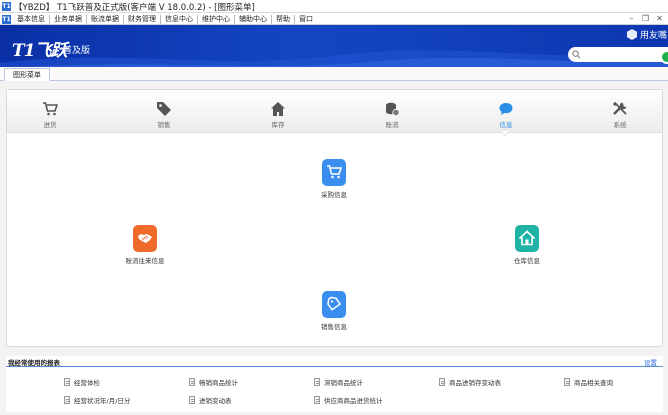  I want to click on product-logo: T1飞跃, so click(39, 51).